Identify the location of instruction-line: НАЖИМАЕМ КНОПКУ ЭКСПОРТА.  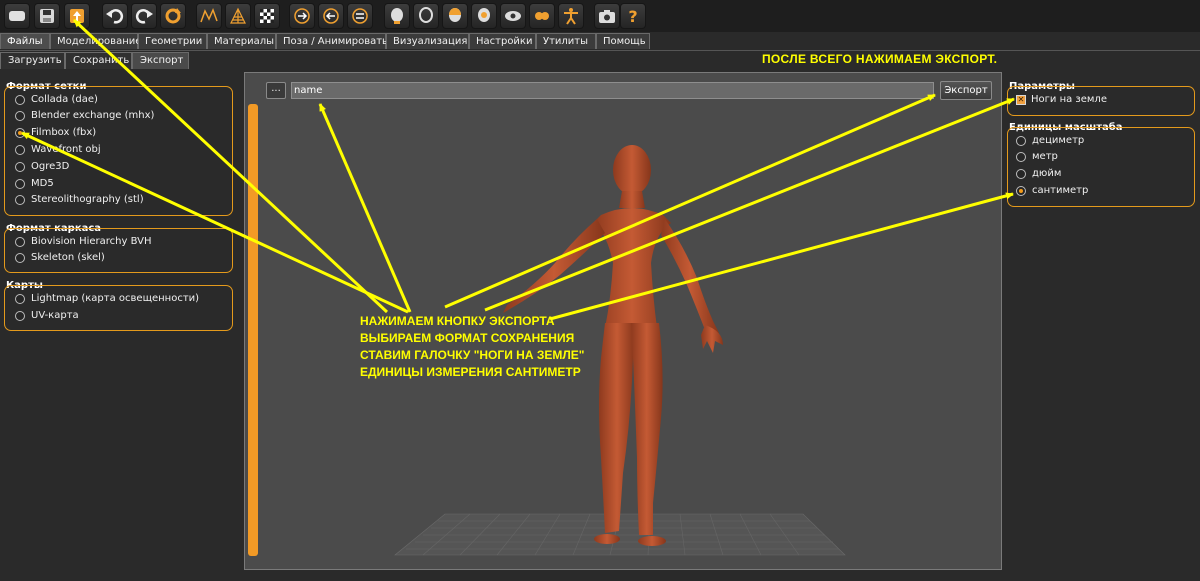
(457, 321).